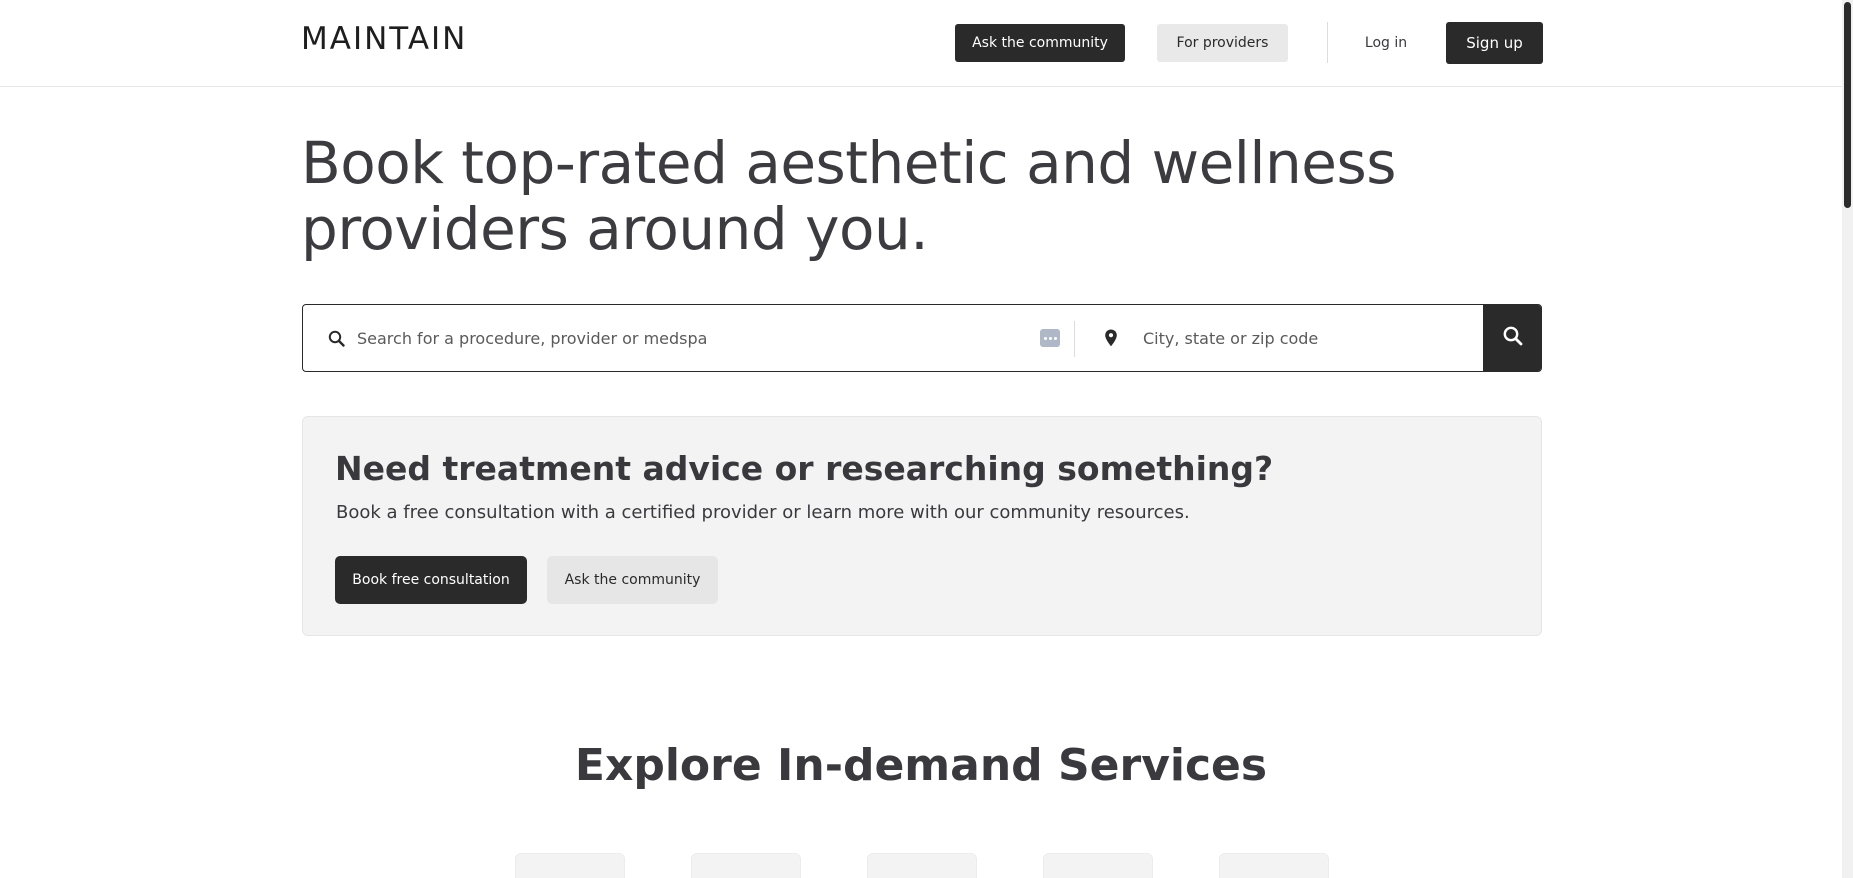  I want to click on login-link: Log in, so click(1386, 43).